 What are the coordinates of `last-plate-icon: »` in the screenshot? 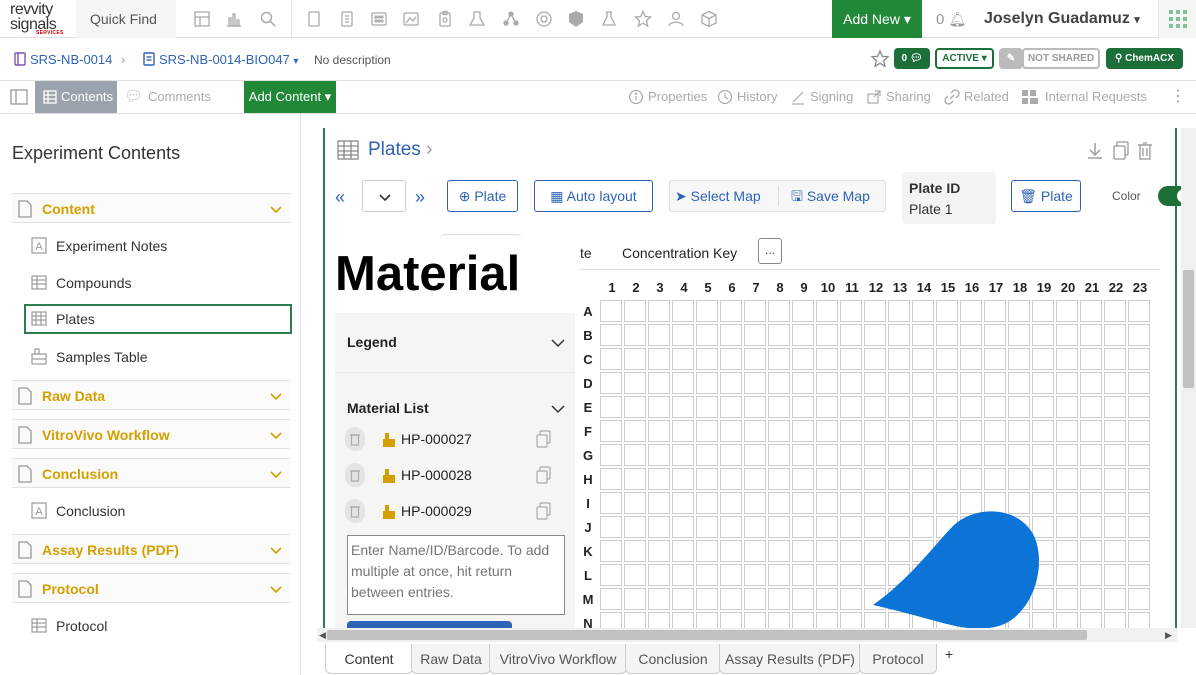 It's located at (424, 197).